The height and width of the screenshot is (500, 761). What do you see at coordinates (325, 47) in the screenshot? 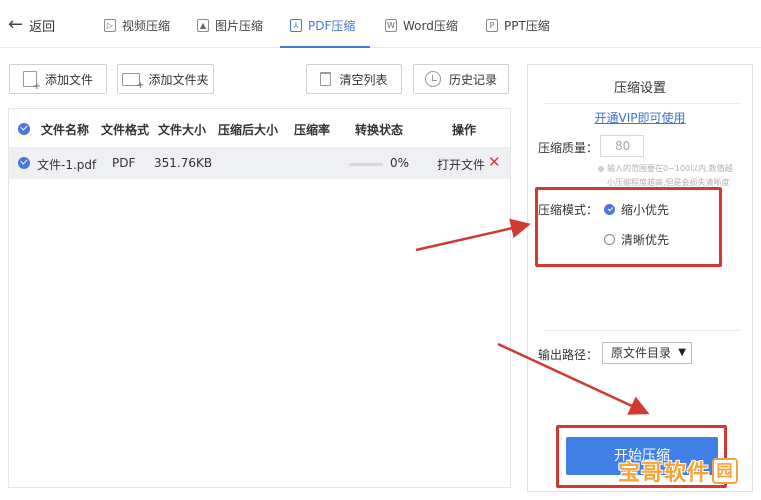
I see `active-tab-indicator` at bounding box center [325, 47].